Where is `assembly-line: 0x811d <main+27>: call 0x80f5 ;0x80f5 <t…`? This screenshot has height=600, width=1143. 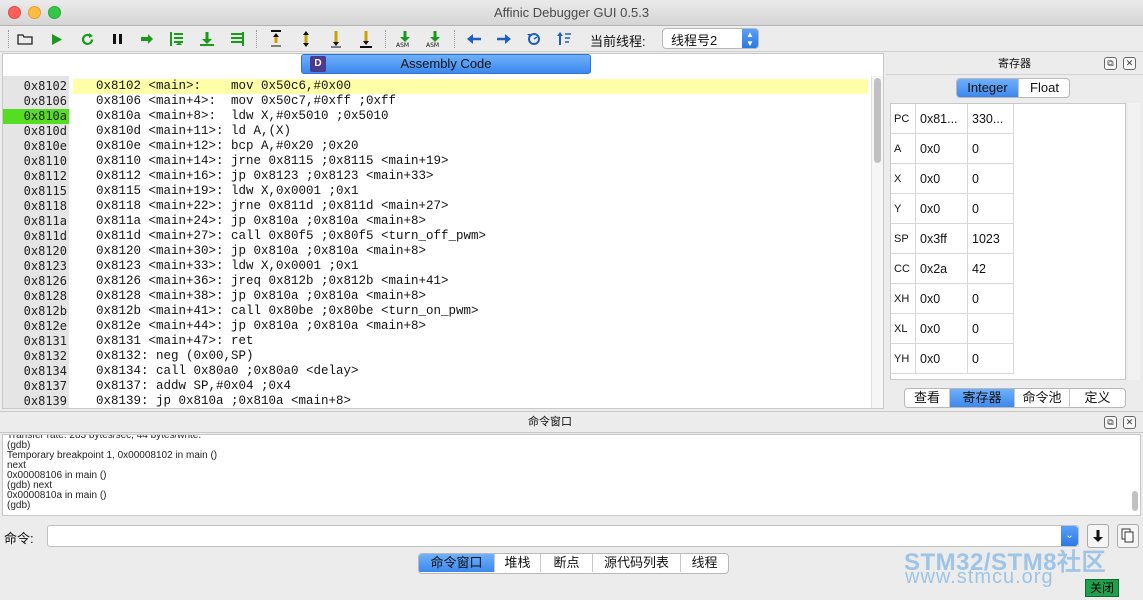 assembly-line: 0x811d <main+27>: call 0x80f5 ;0x80f5 <t… is located at coordinates (470, 236).